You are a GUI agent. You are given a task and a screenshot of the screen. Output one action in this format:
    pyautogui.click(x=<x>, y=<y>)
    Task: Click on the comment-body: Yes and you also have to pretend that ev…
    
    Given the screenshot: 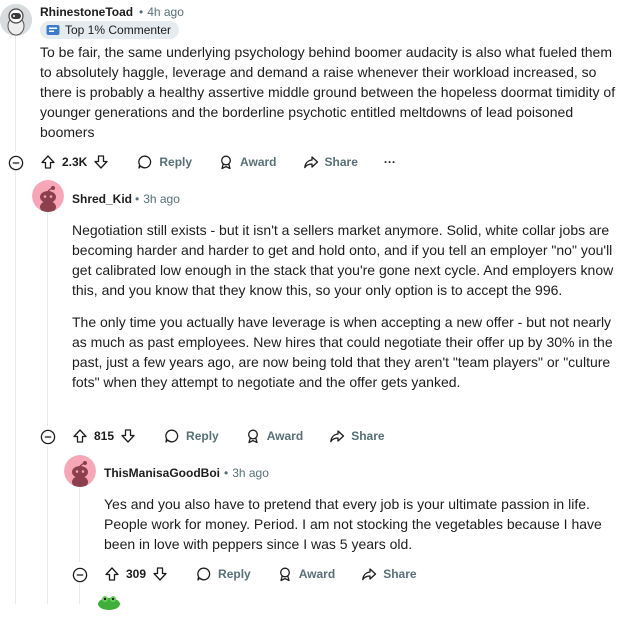 What is the action you would take?
    pyautogui.click(x=359, y=524)
    